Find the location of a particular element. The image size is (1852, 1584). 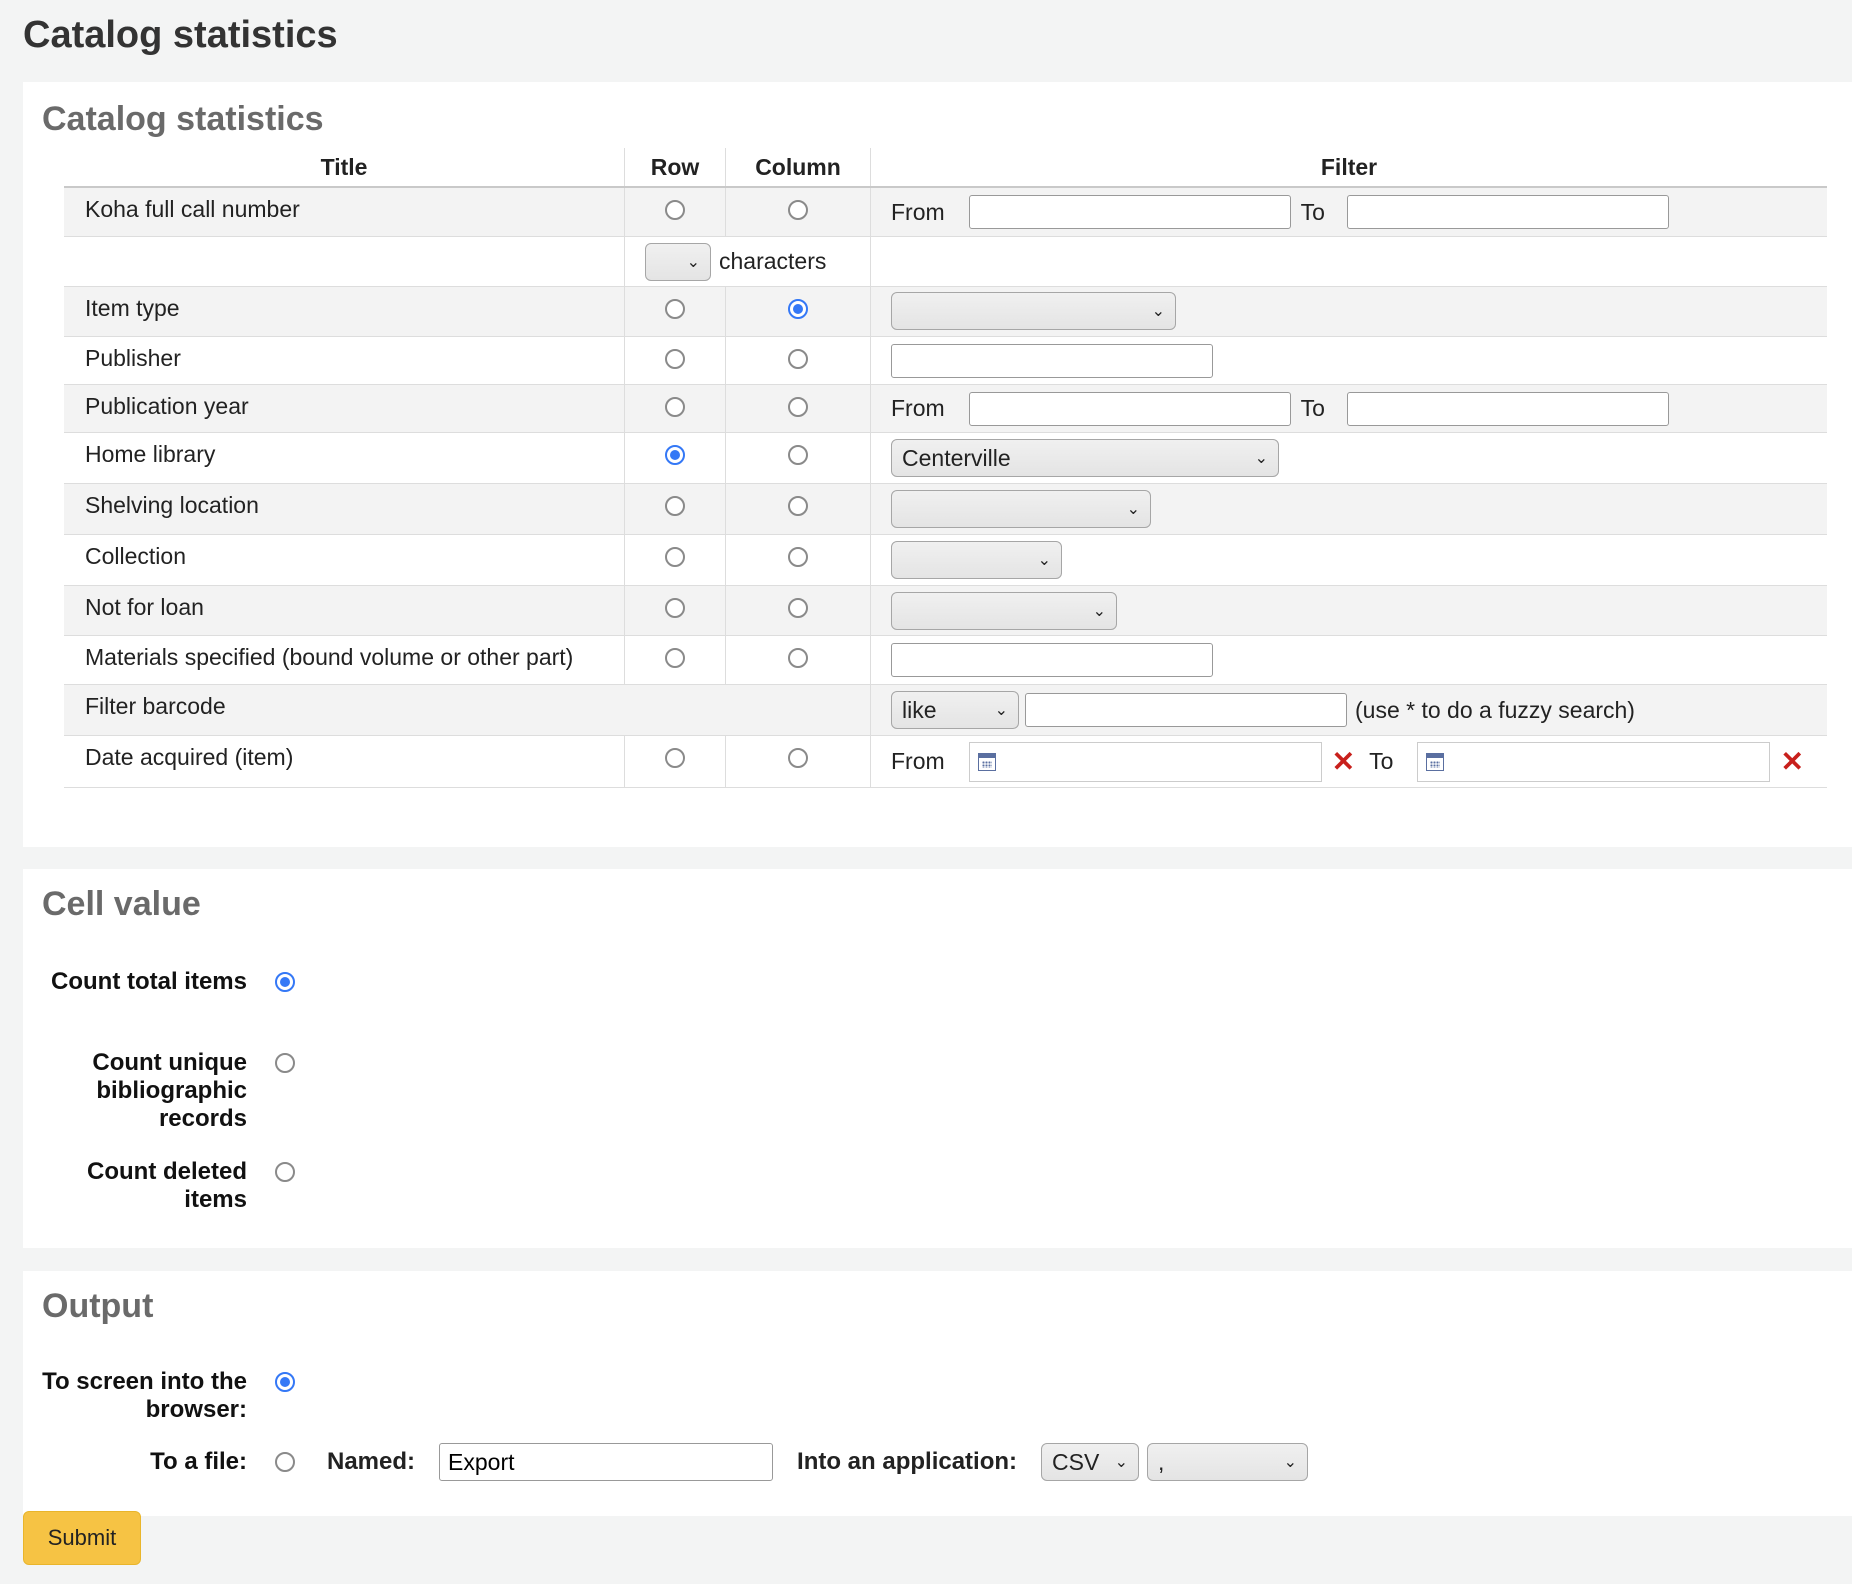

table-row: Publication year From To is located at coordinates (945, 408).